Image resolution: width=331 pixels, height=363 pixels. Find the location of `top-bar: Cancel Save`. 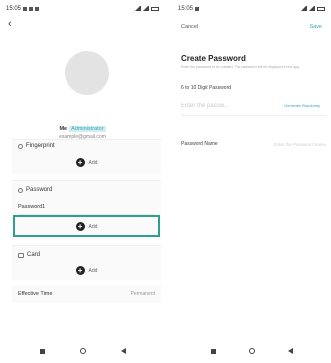

top-bar: Cancel Save is located at coordinates (251, 27).